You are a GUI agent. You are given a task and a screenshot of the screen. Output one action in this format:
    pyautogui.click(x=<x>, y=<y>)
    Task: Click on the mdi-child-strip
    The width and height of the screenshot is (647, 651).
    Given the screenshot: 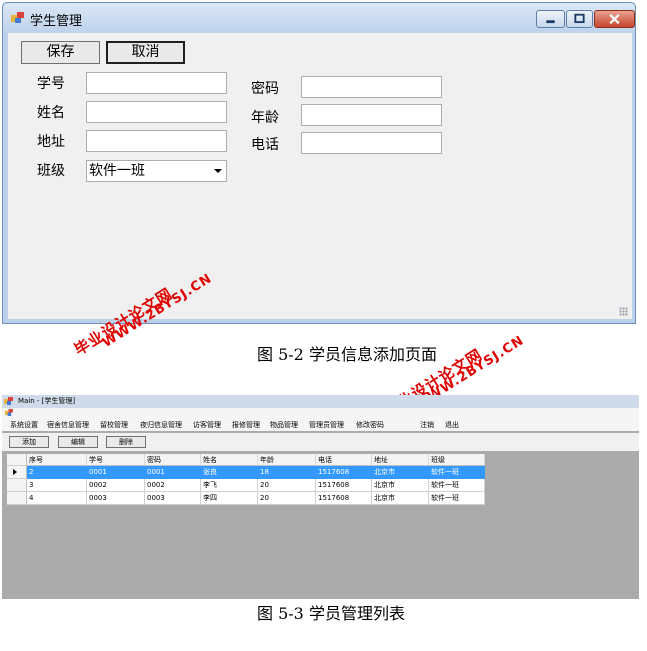 What is the action you would take?
    pyautogui.click(x=320, y=412)
    